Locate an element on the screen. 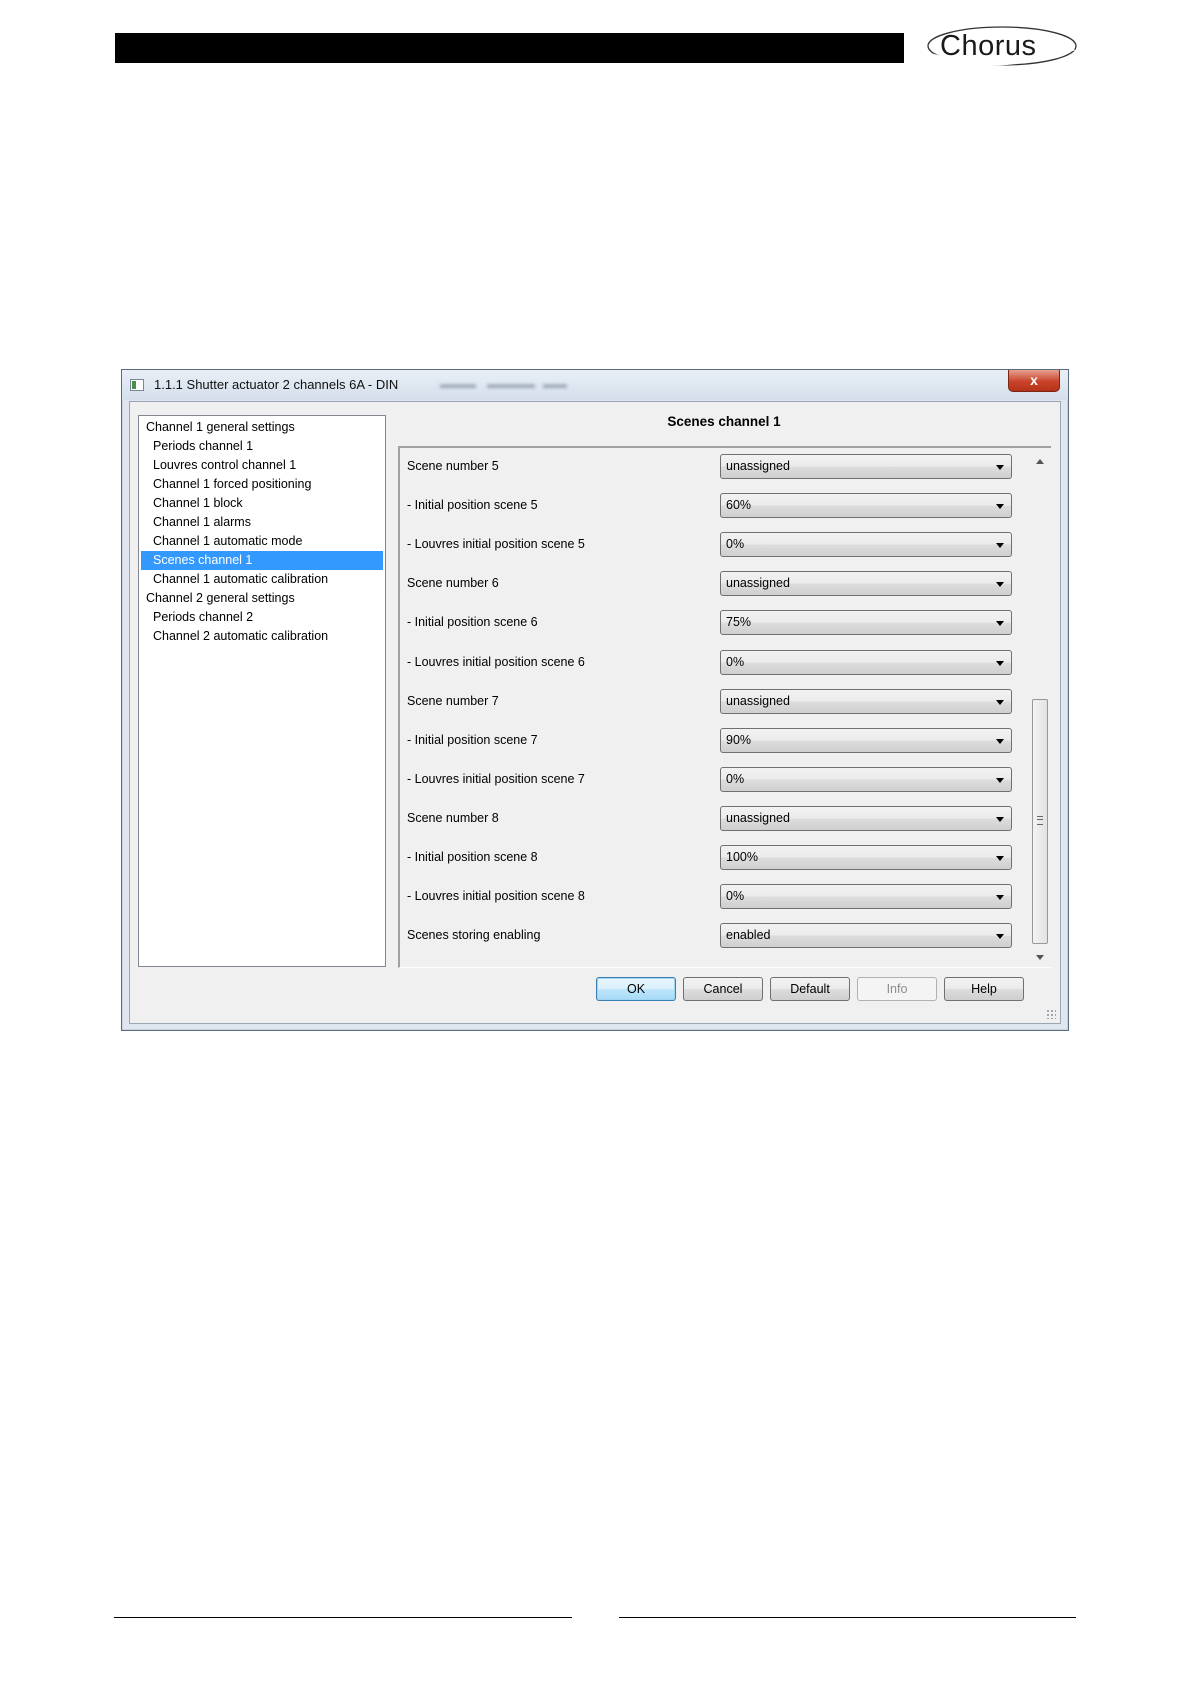  param-row: - Initial position scene 5 60% is located at coordinates (715, 506).